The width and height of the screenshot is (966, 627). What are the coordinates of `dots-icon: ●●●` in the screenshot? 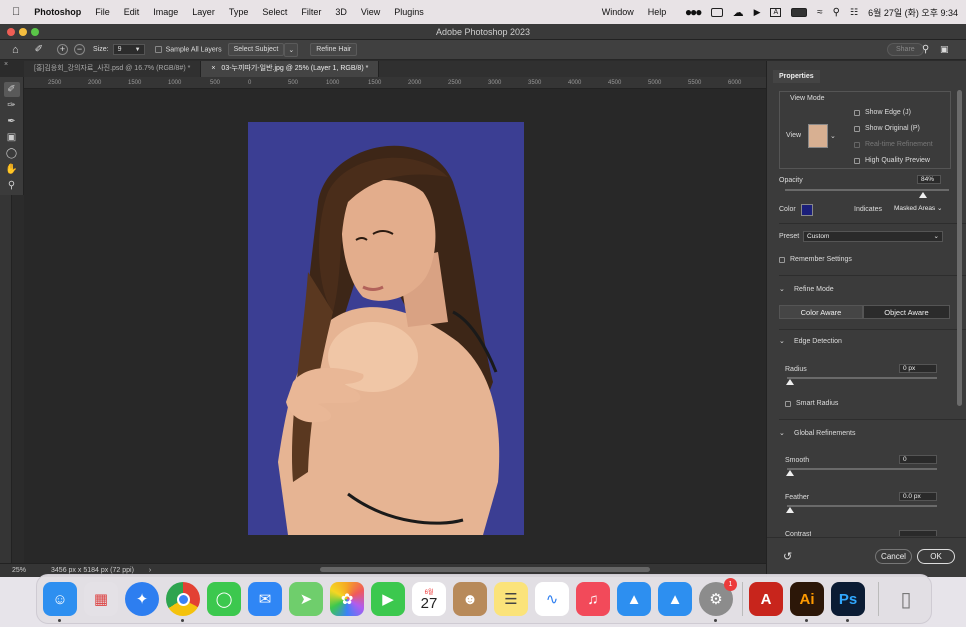 It's located at (694, 12).